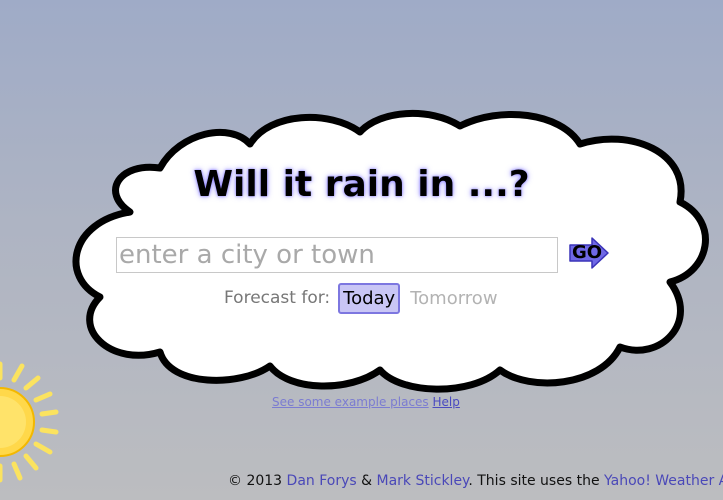  Describe the element at coordinates (361, 184) in the screenshot. I see `page-title: Will it rain in ...?` at that location.